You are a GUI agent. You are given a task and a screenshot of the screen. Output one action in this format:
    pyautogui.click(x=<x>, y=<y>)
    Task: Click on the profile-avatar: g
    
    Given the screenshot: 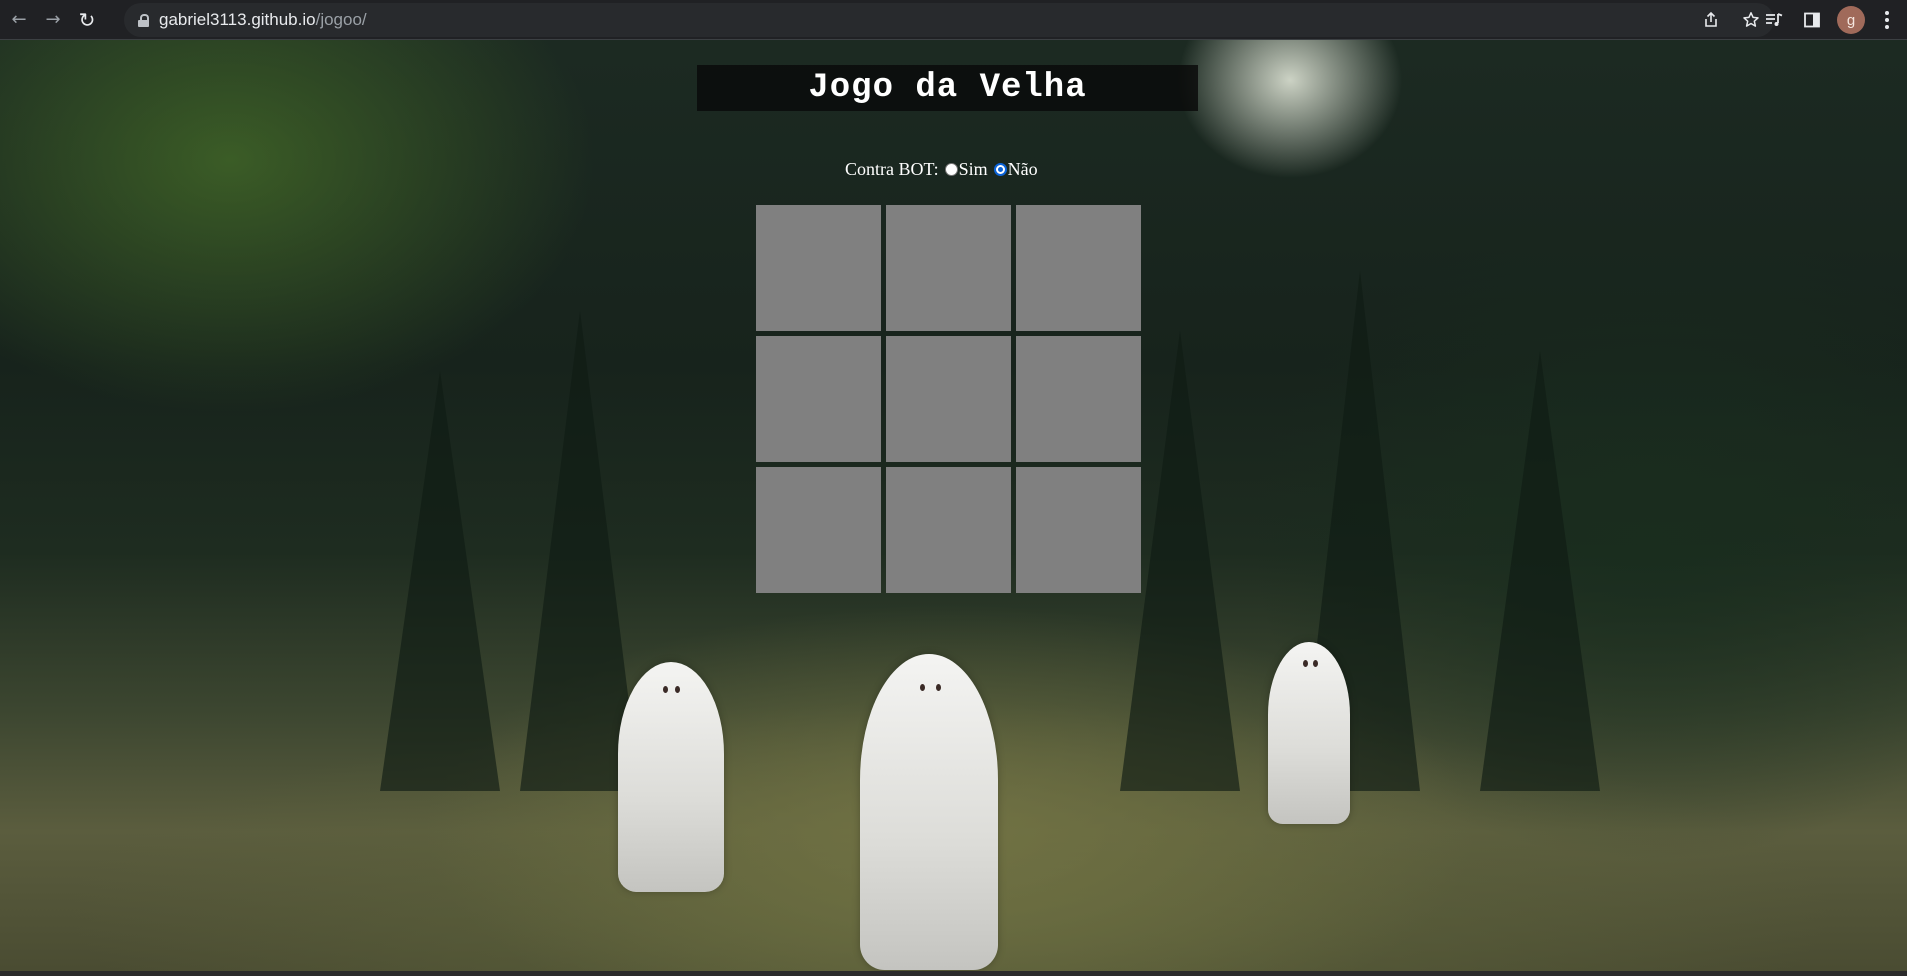 What is the action you would take?
    pyautogui.click(x=1851, y=20)
    